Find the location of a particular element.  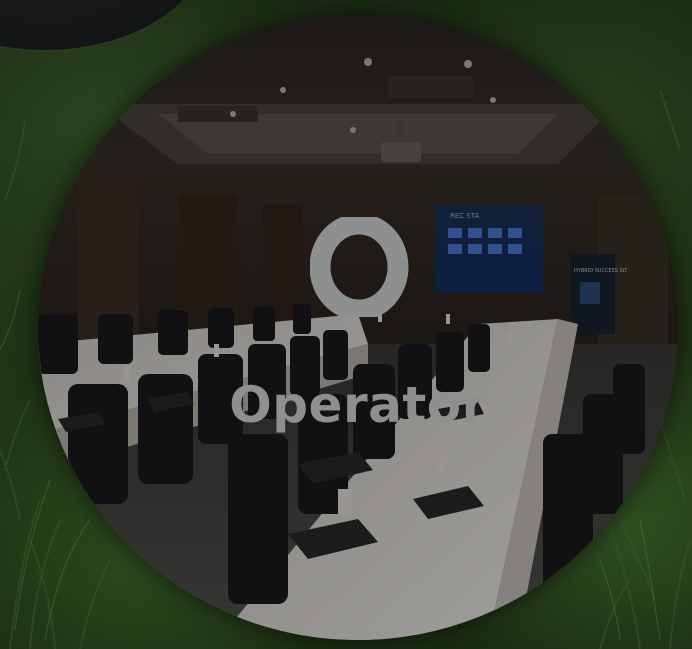

operator-o-icon is located at coordinates (359, 267).